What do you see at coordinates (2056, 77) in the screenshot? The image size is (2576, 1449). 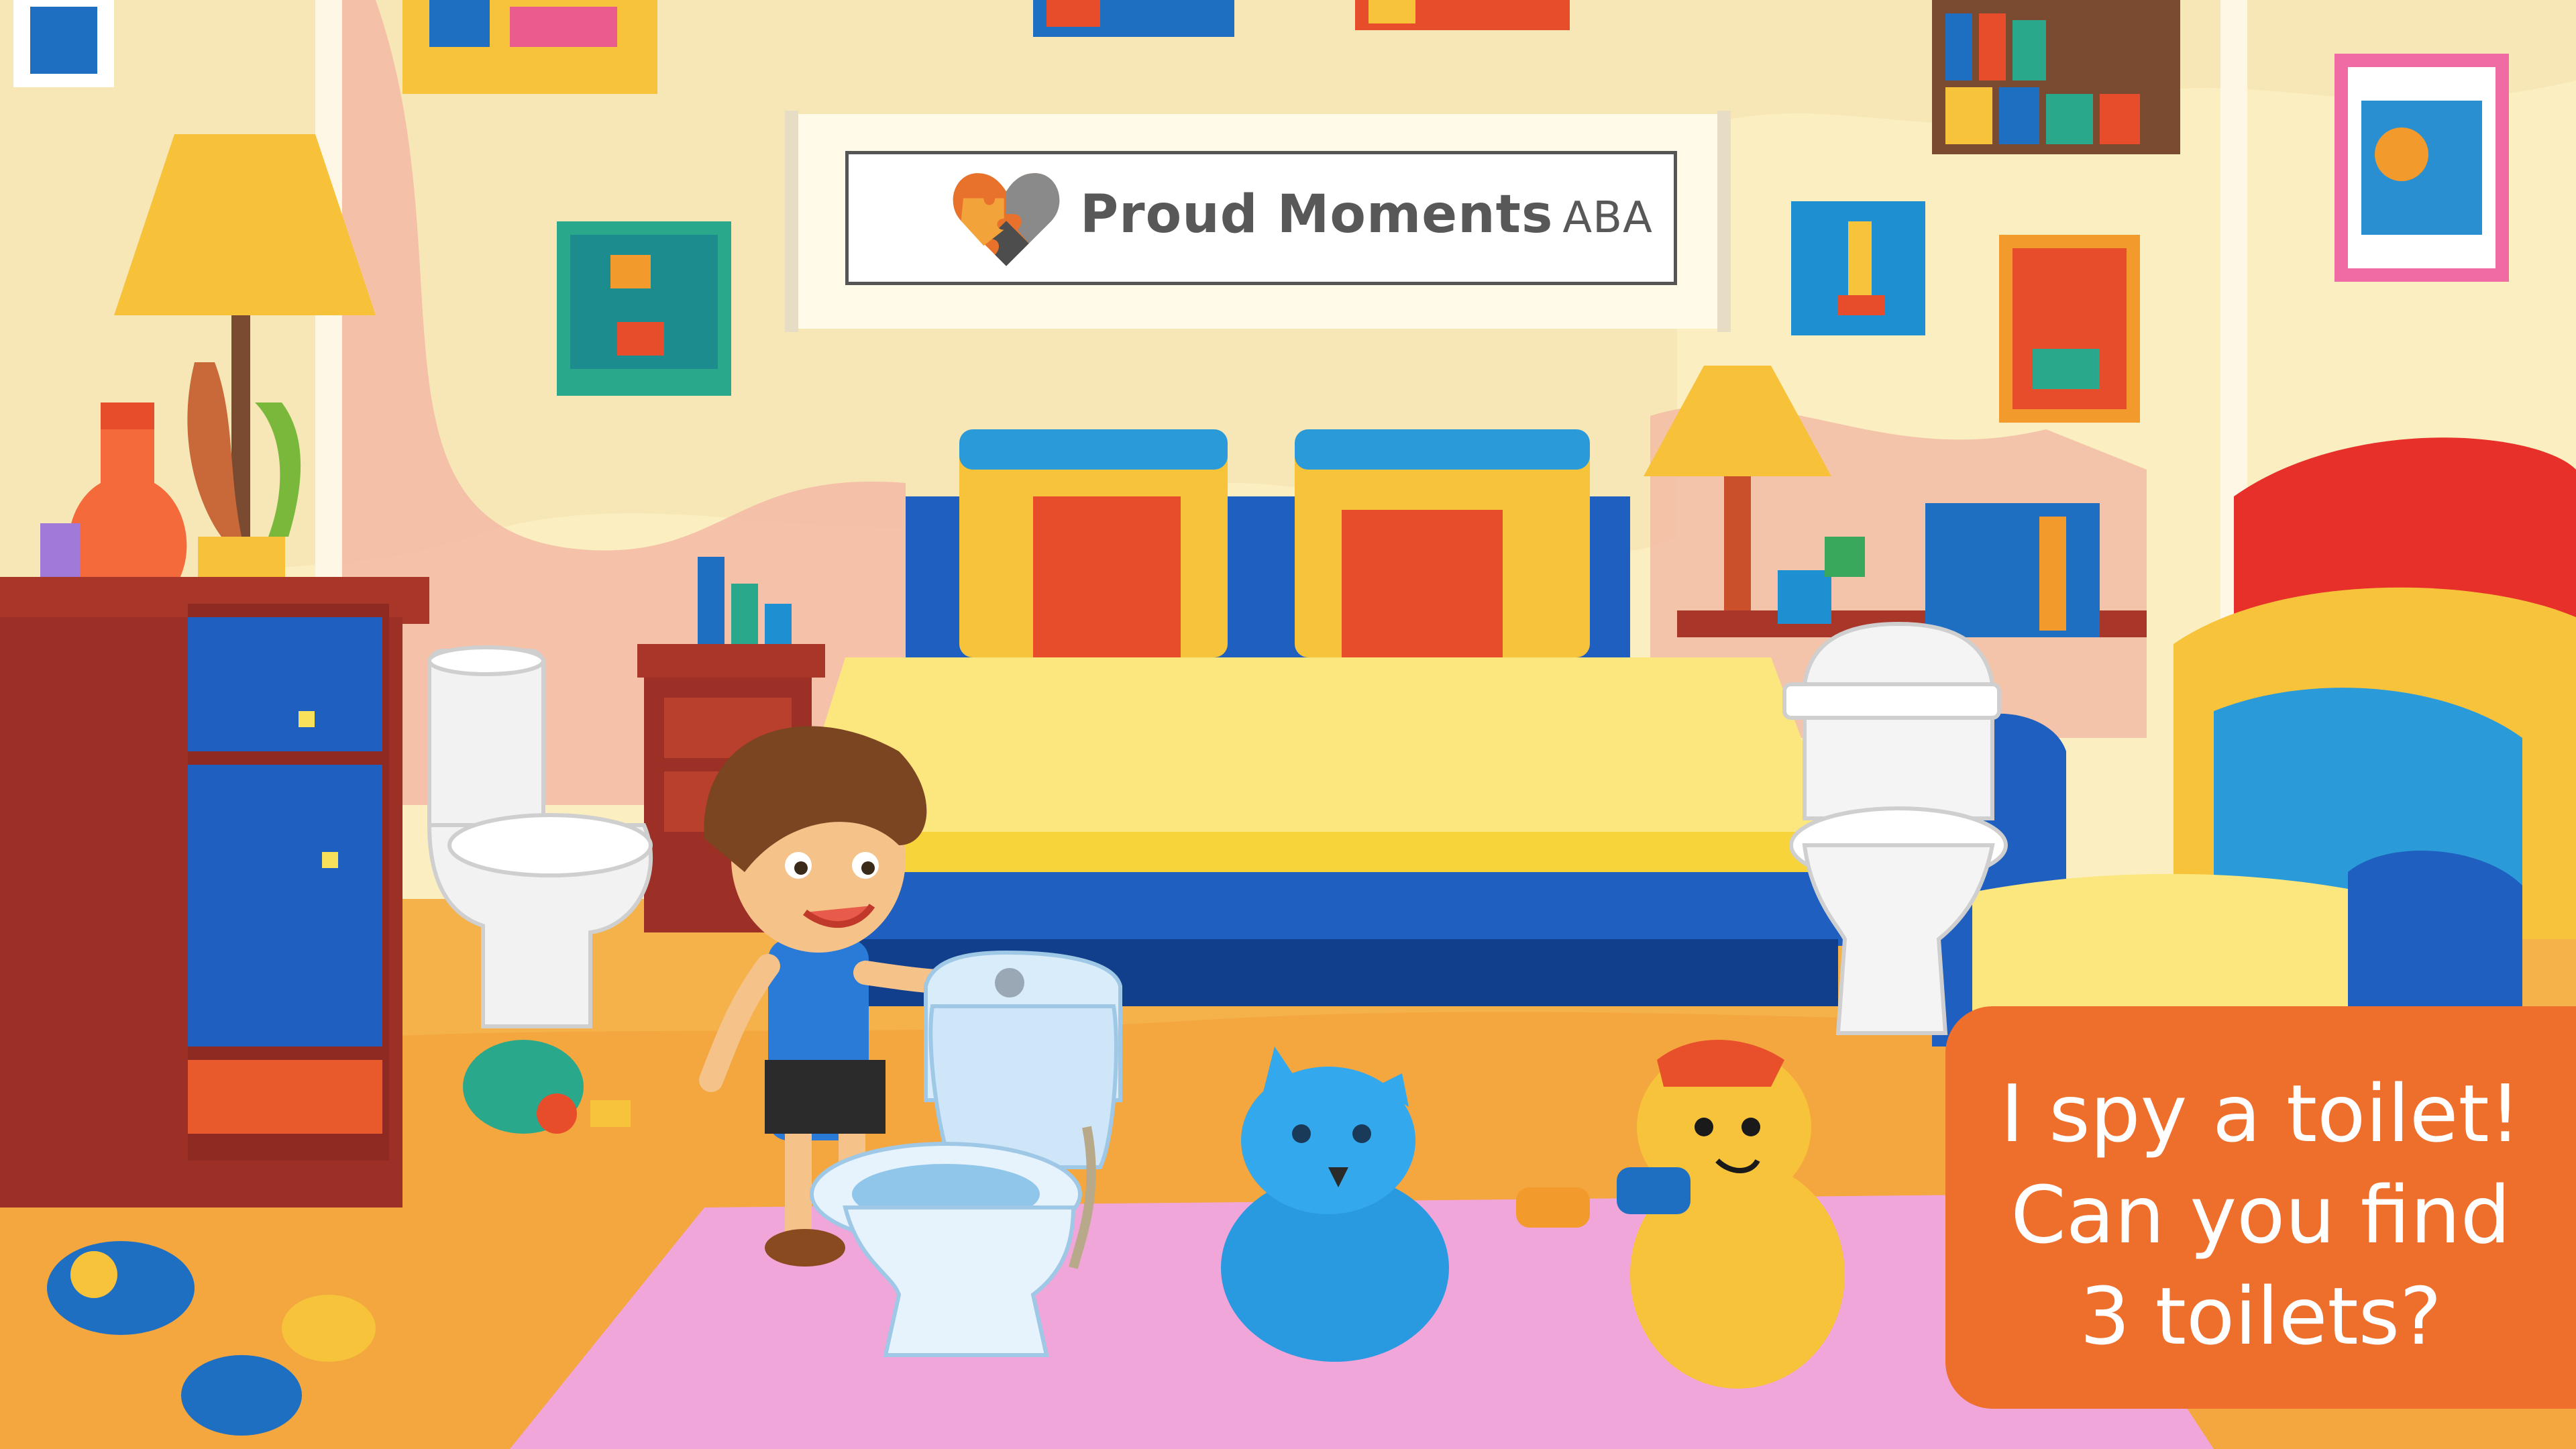 I see `bookshelf-right` at bounding box center [2056, 77].